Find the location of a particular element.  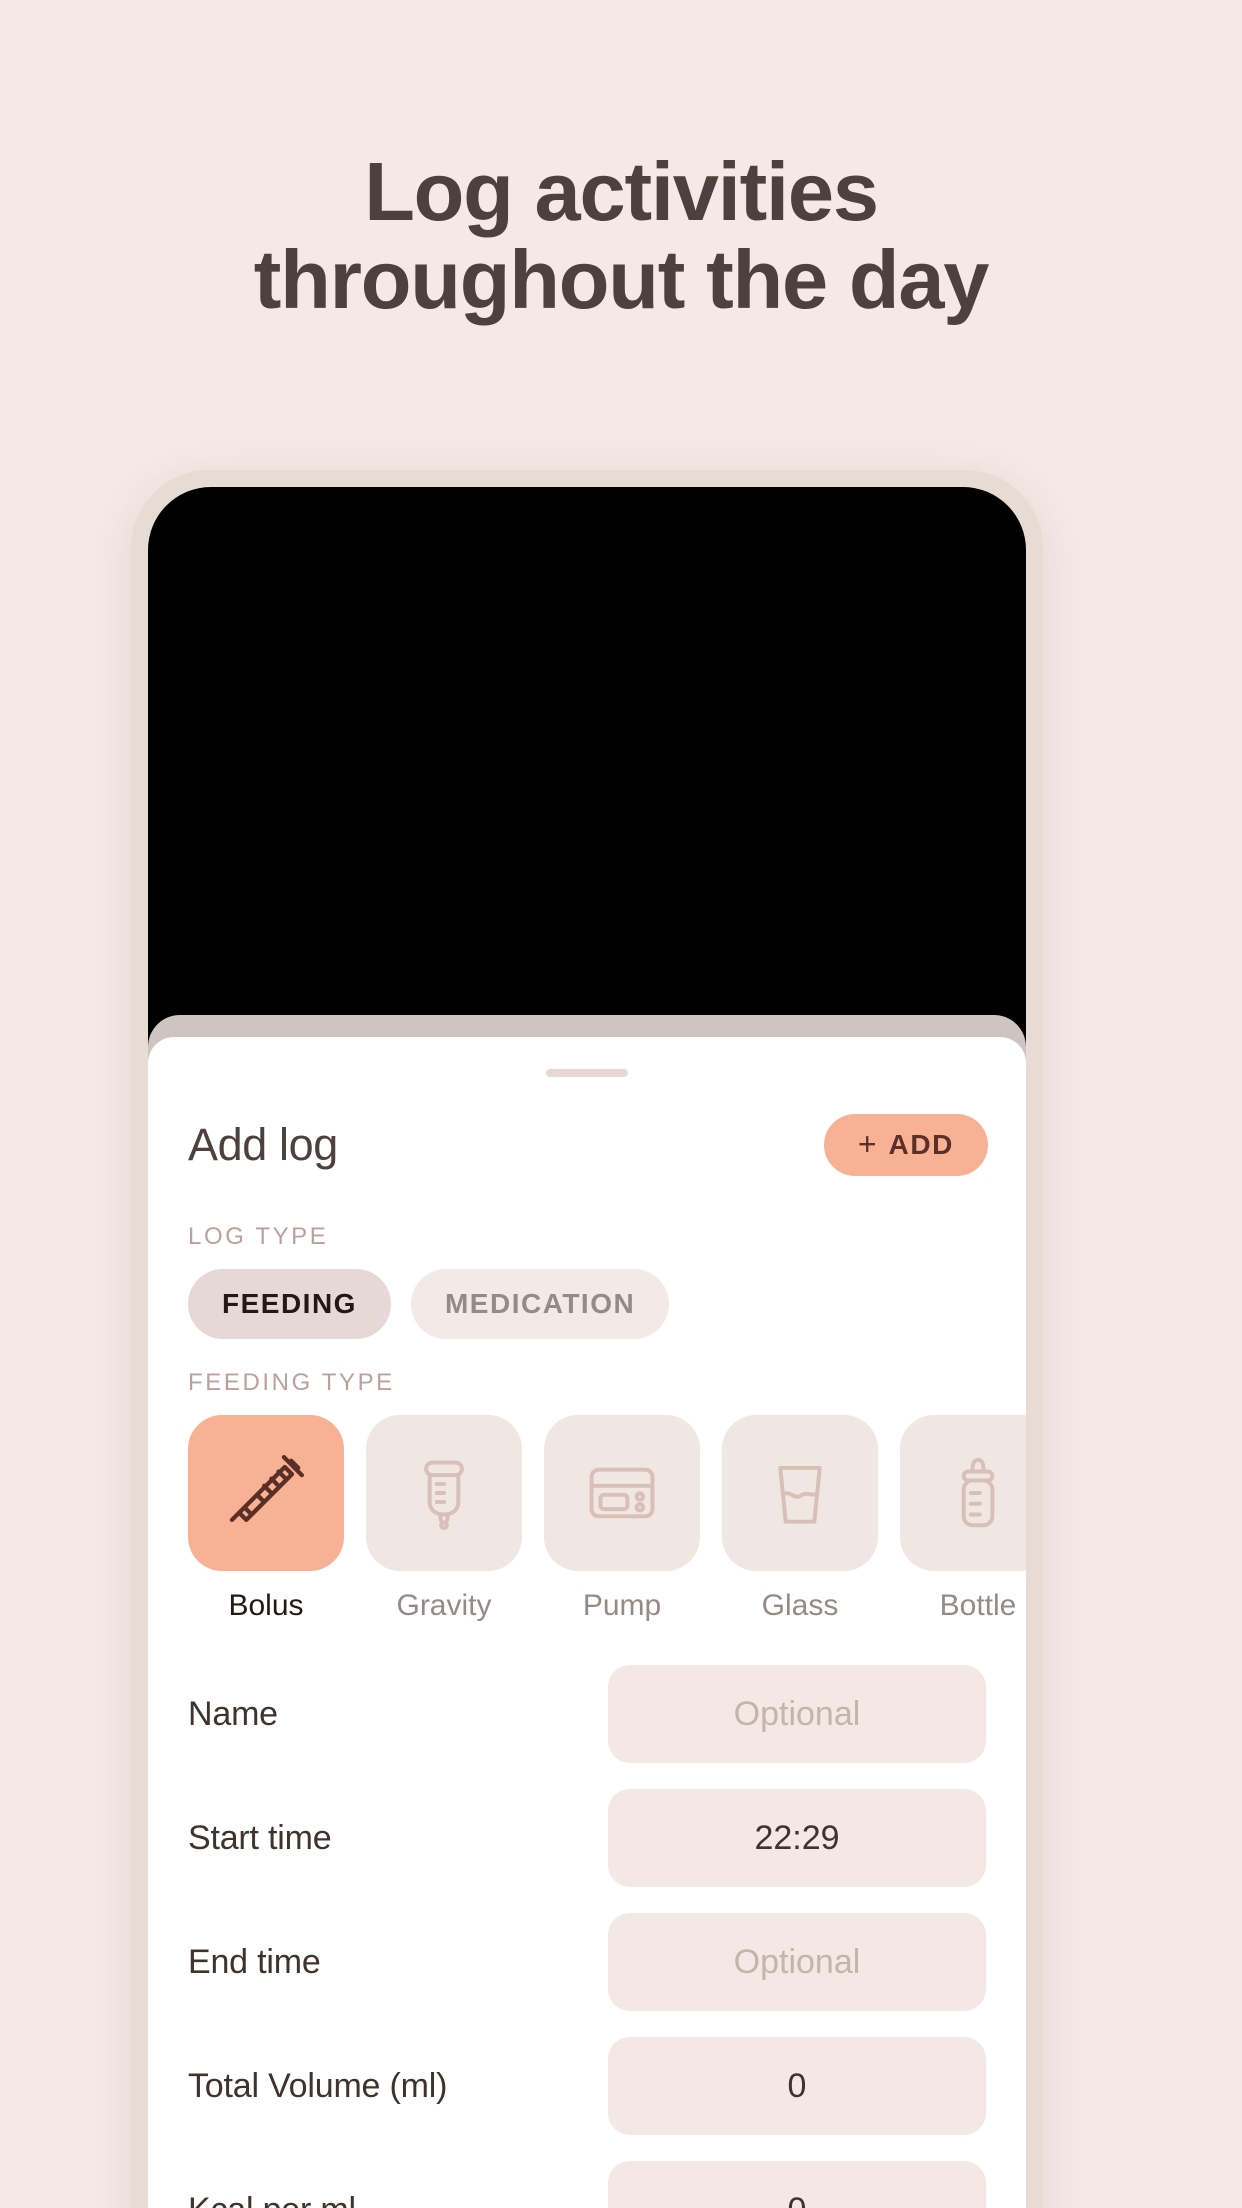

add-button: + ADD is located at coordinates (905, 1145).